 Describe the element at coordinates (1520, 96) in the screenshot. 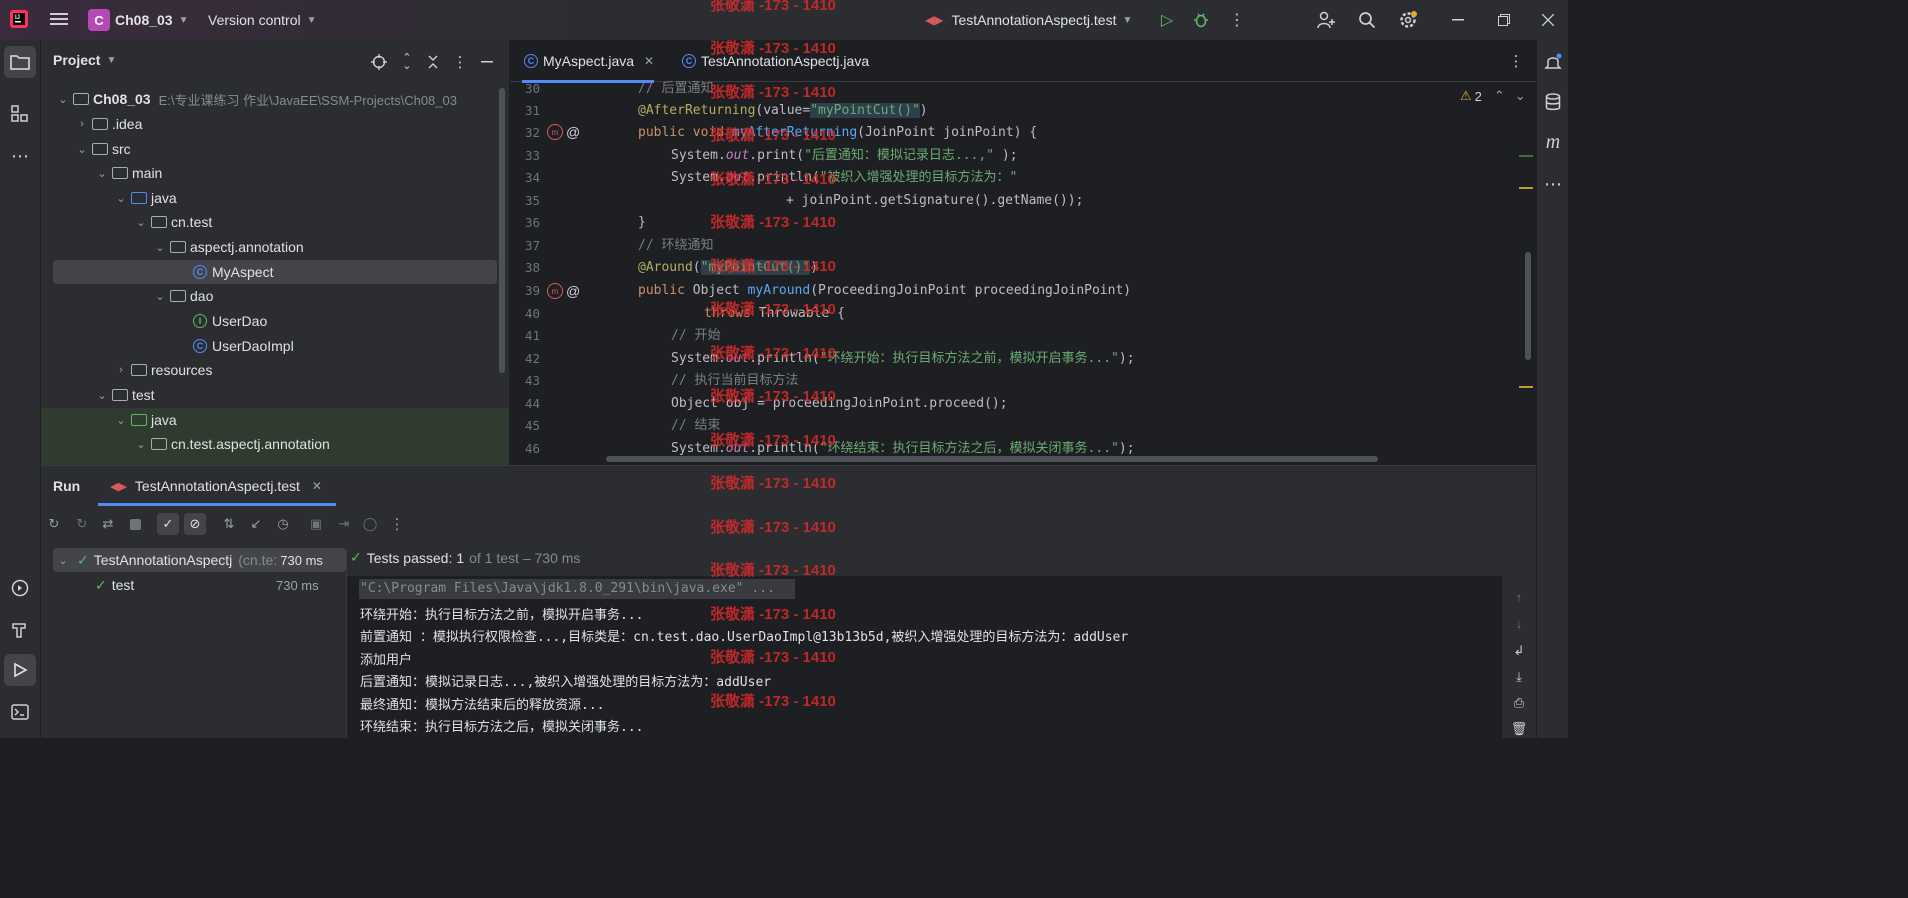

I see `chevron-down-icon: ⌄` at that location.